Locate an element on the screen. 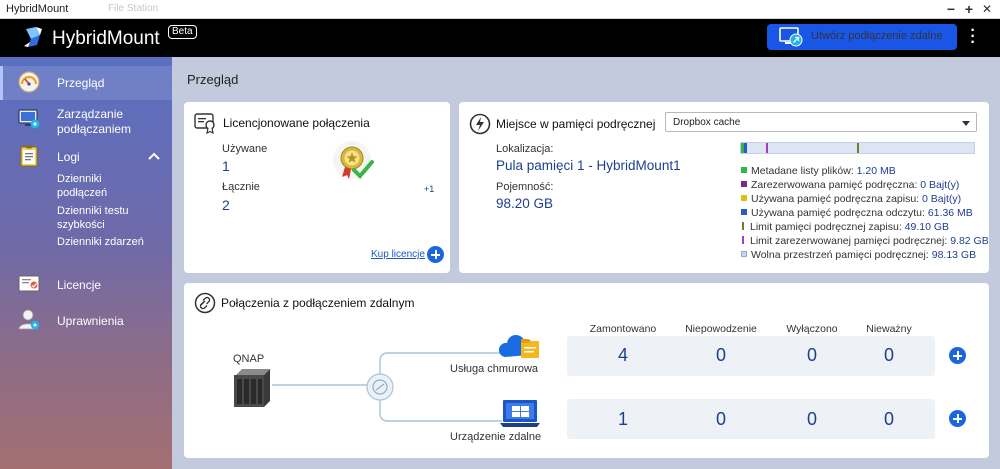 This screenshot has height=469, width=1000. sidebar-item-overview: Przegląd is located at coordinates (86, 84).